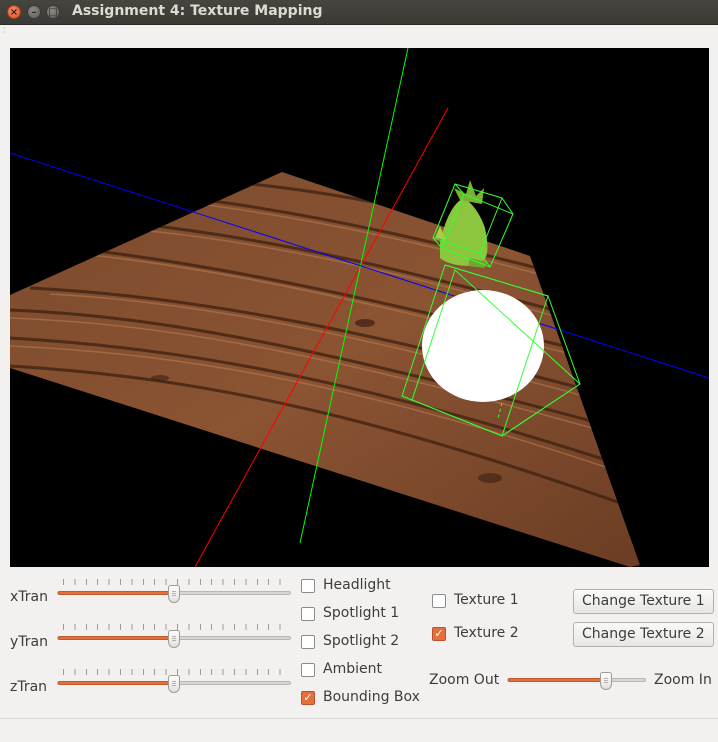 This screenshot has width=718, height=742. I want to click on sphere-model, so click(483, 346).